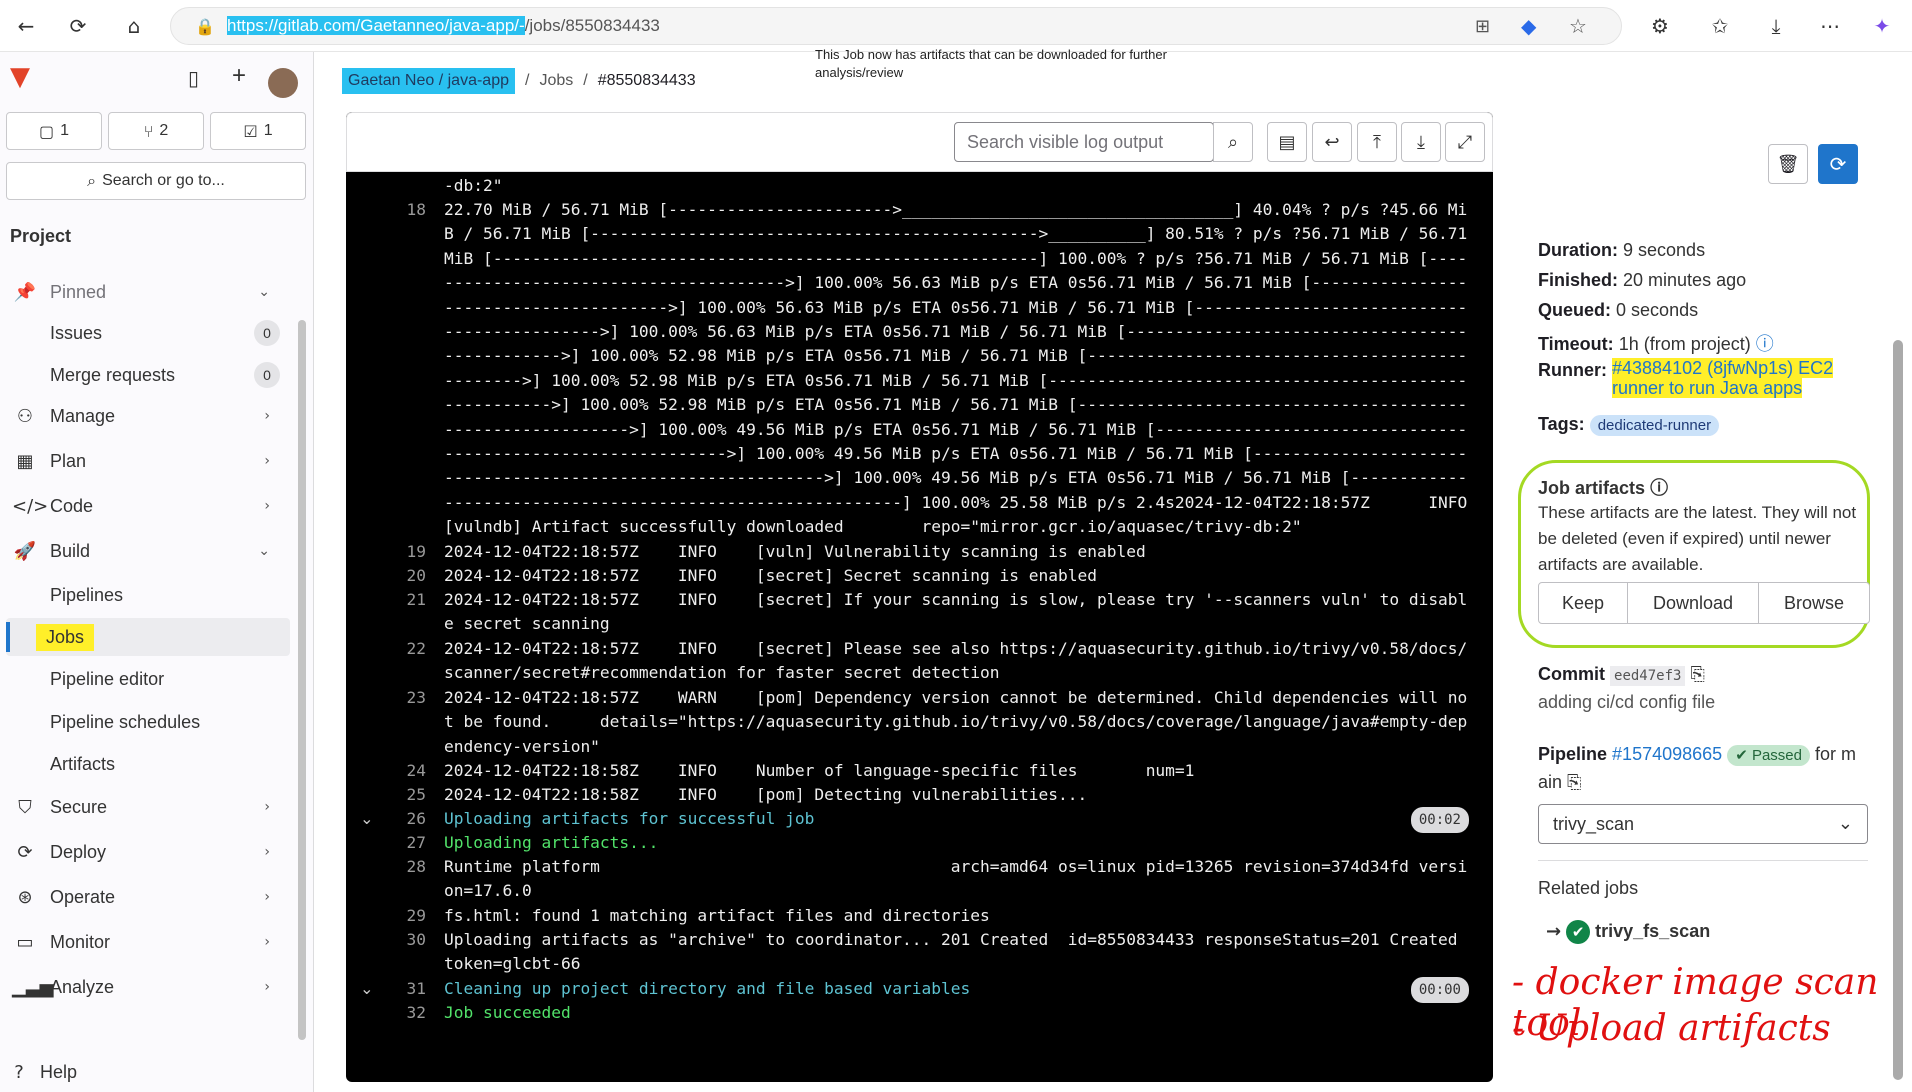 The height and width of the screenshot is (1092, 1912). I want to click on sidebar-item-artifacts: Artifacts, so click(145, 764).